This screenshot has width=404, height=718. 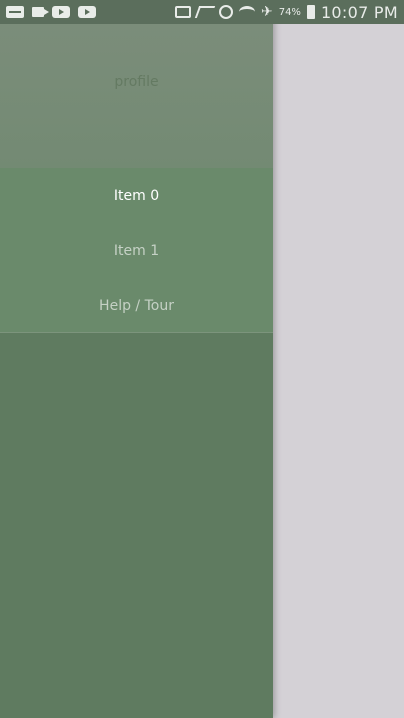 I want to click on video-icon, so click(x=40, y=12).